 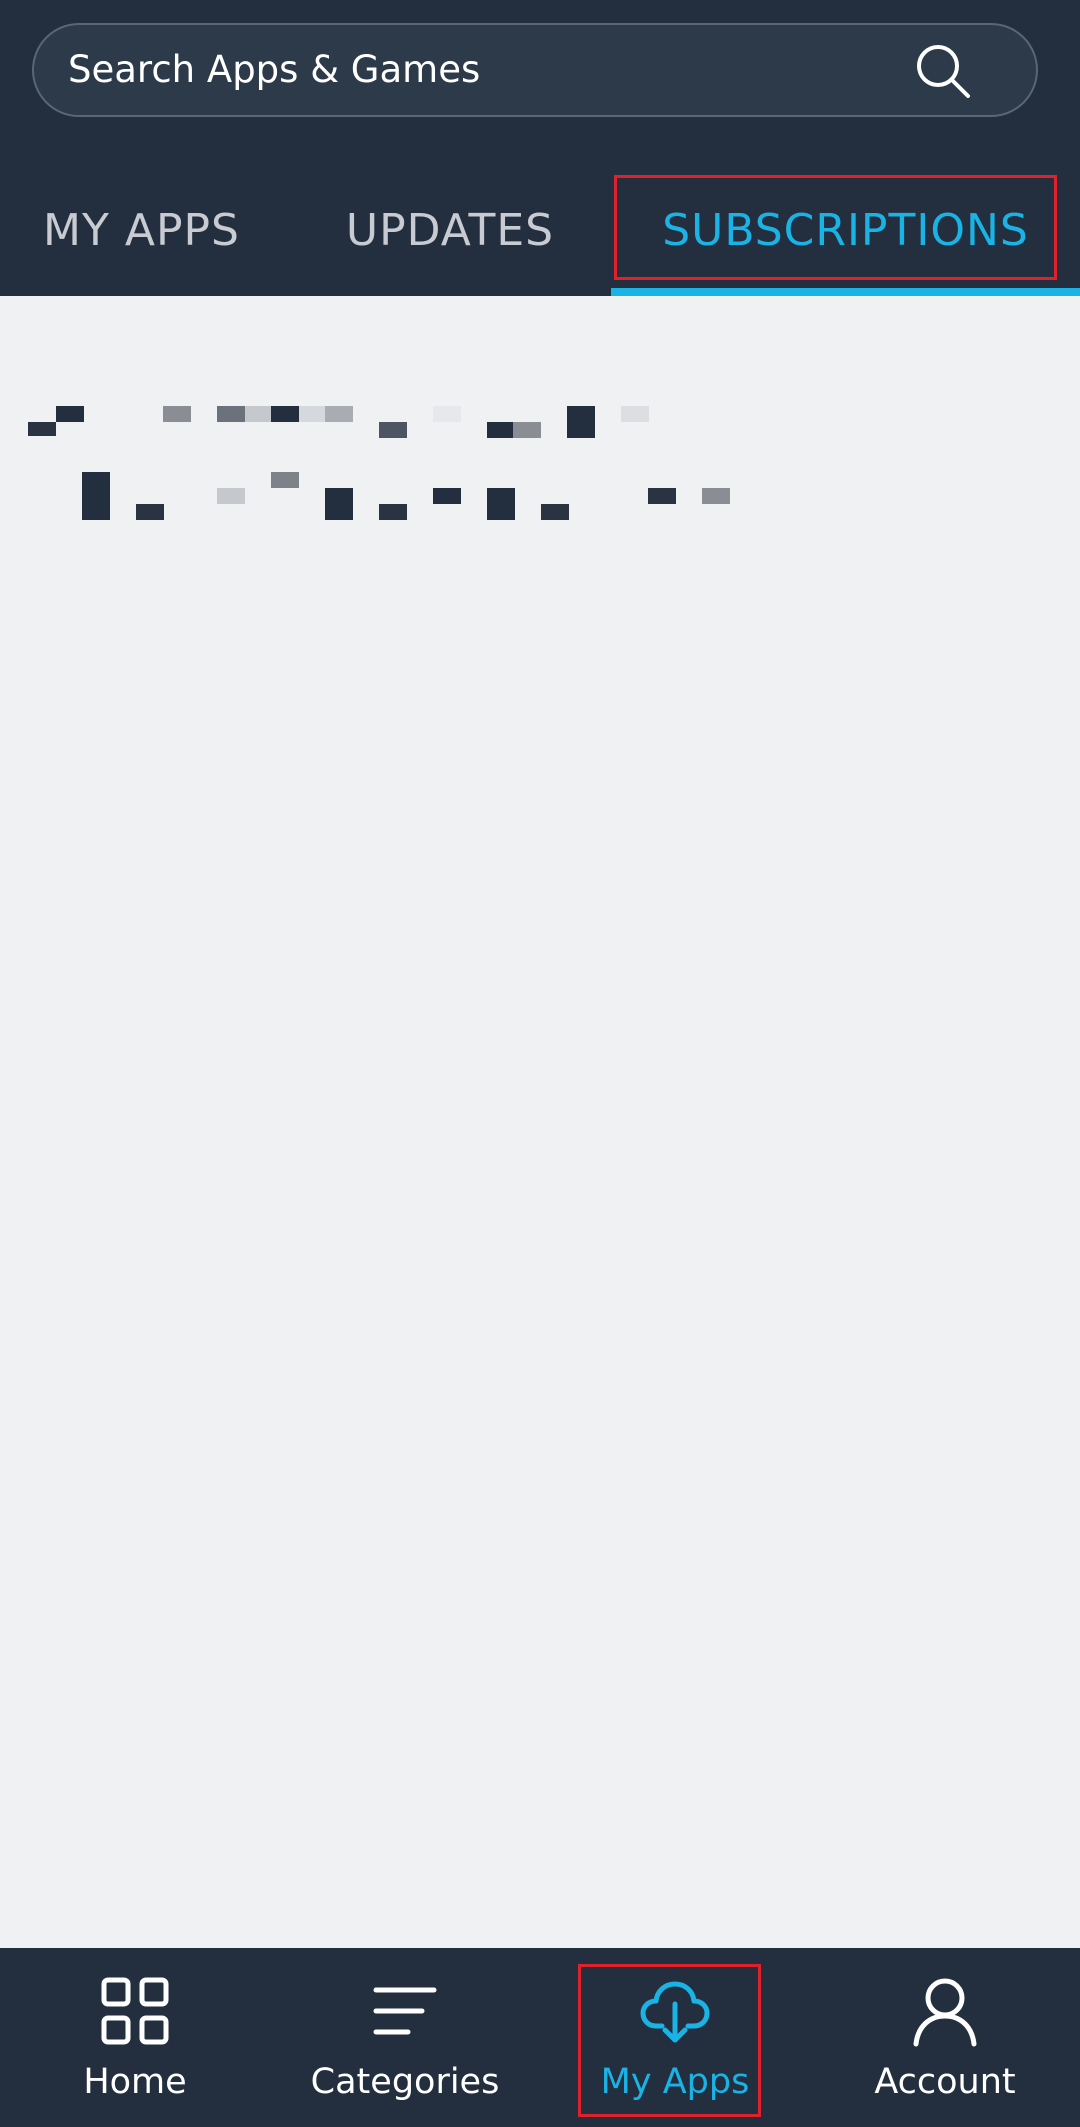 I want to click on search-bar: Search Apps & Games, so click(x=535, y=70).